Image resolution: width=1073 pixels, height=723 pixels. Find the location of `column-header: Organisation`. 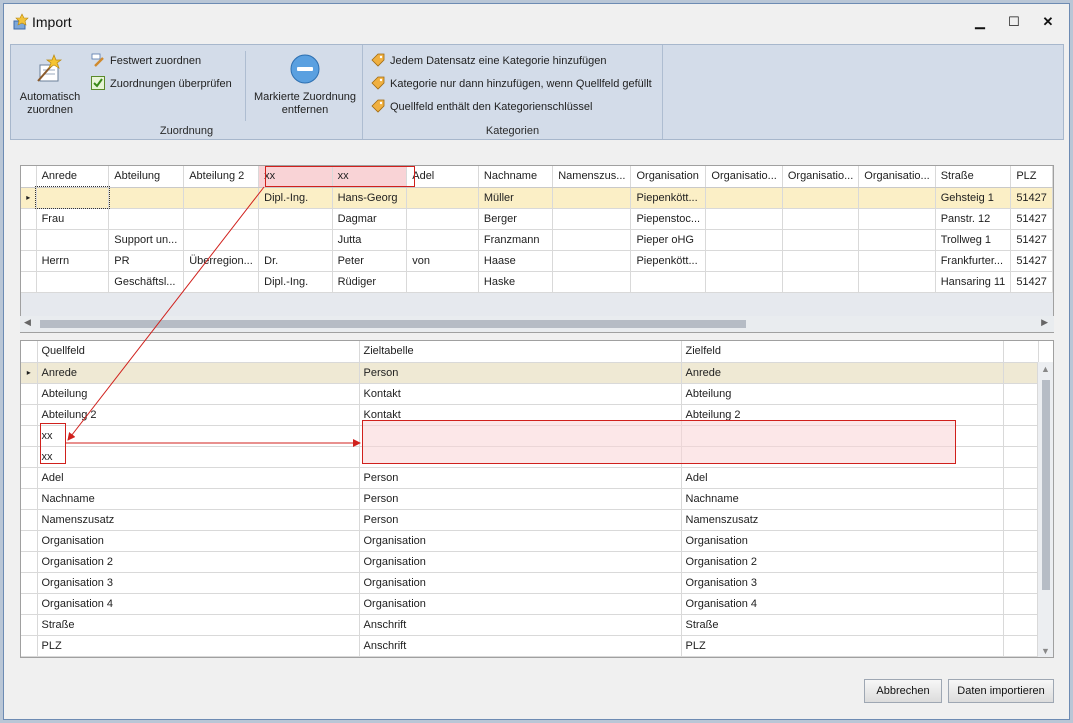

column-header: Organisation is located at coordinates (668, 177).